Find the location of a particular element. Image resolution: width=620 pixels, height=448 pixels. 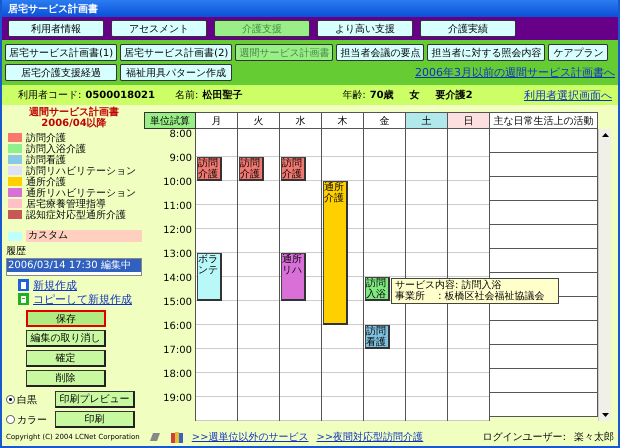

time-label: 8:00 is located at coordinates (180, 135).